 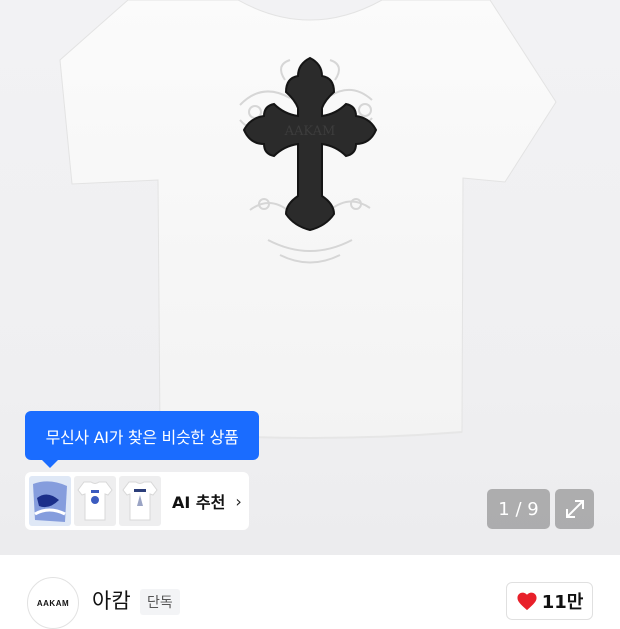 I want to click on exclusive-badge: 단독, so click(x=160, y=602).